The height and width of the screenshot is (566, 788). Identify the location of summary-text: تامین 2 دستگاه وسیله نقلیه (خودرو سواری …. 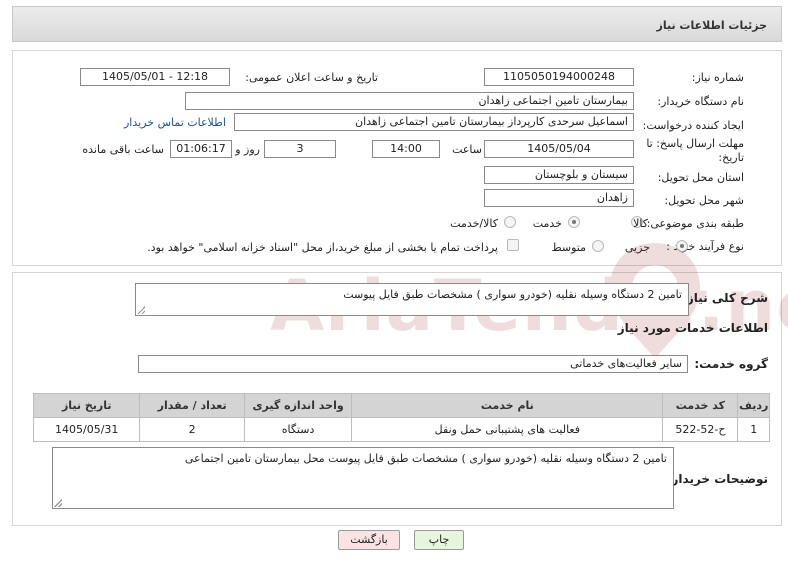
(512, 294).